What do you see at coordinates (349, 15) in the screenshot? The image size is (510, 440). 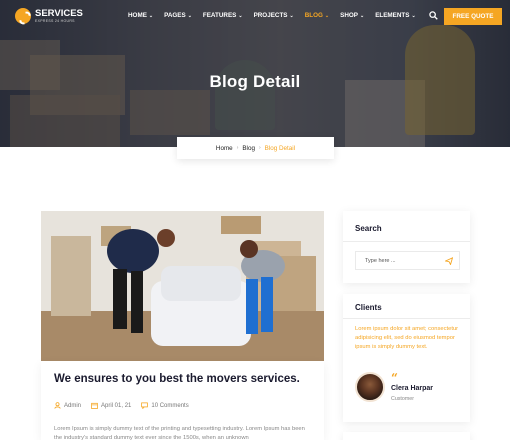 I see `menu-item-label: SHOP` at bounding box center [349, 15].